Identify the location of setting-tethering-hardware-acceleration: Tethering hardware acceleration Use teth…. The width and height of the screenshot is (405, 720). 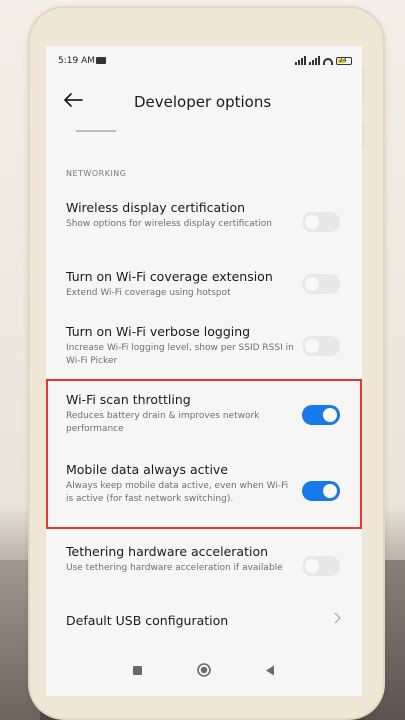
(181, 559).